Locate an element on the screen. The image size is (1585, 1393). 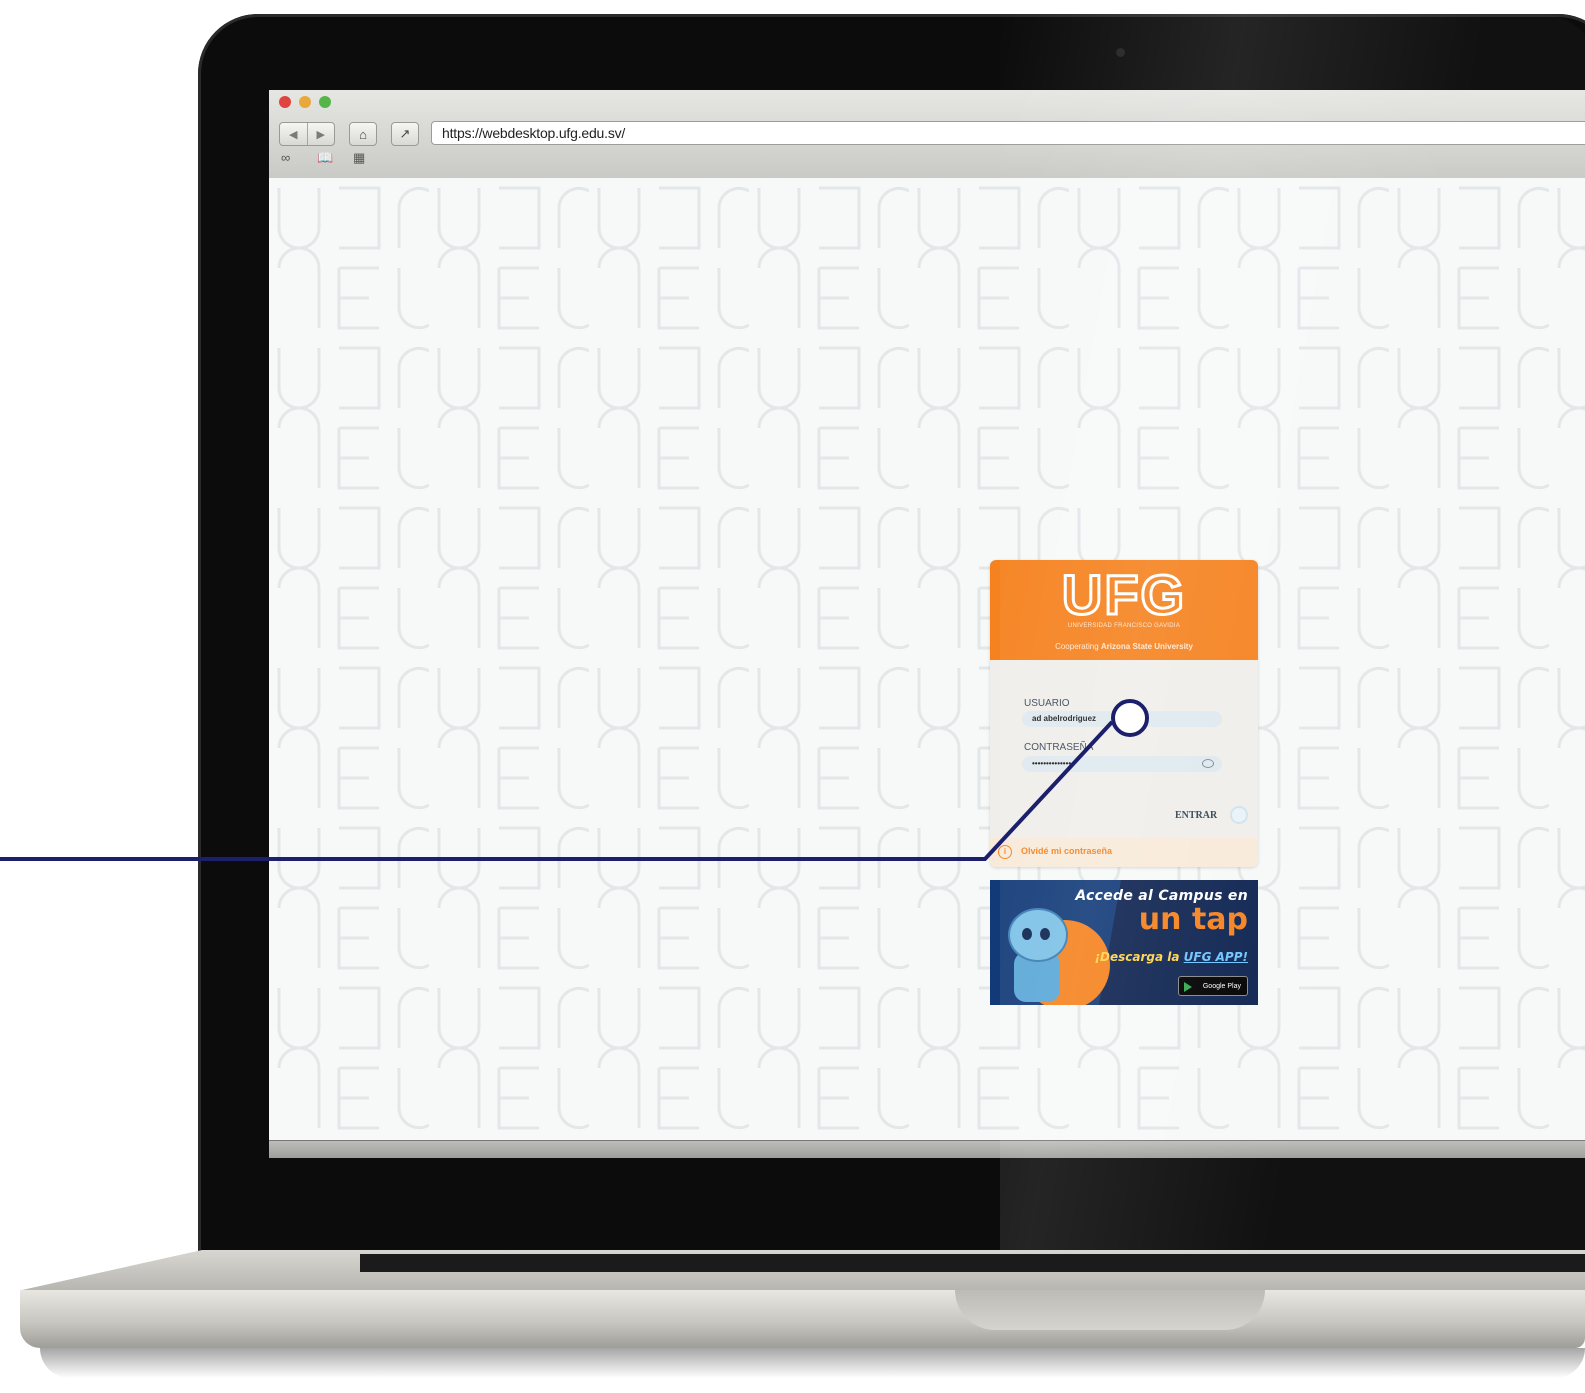
address-bar: https://webdesktop.ufg.edu.sv/ is located at coordinates (1008, 133).